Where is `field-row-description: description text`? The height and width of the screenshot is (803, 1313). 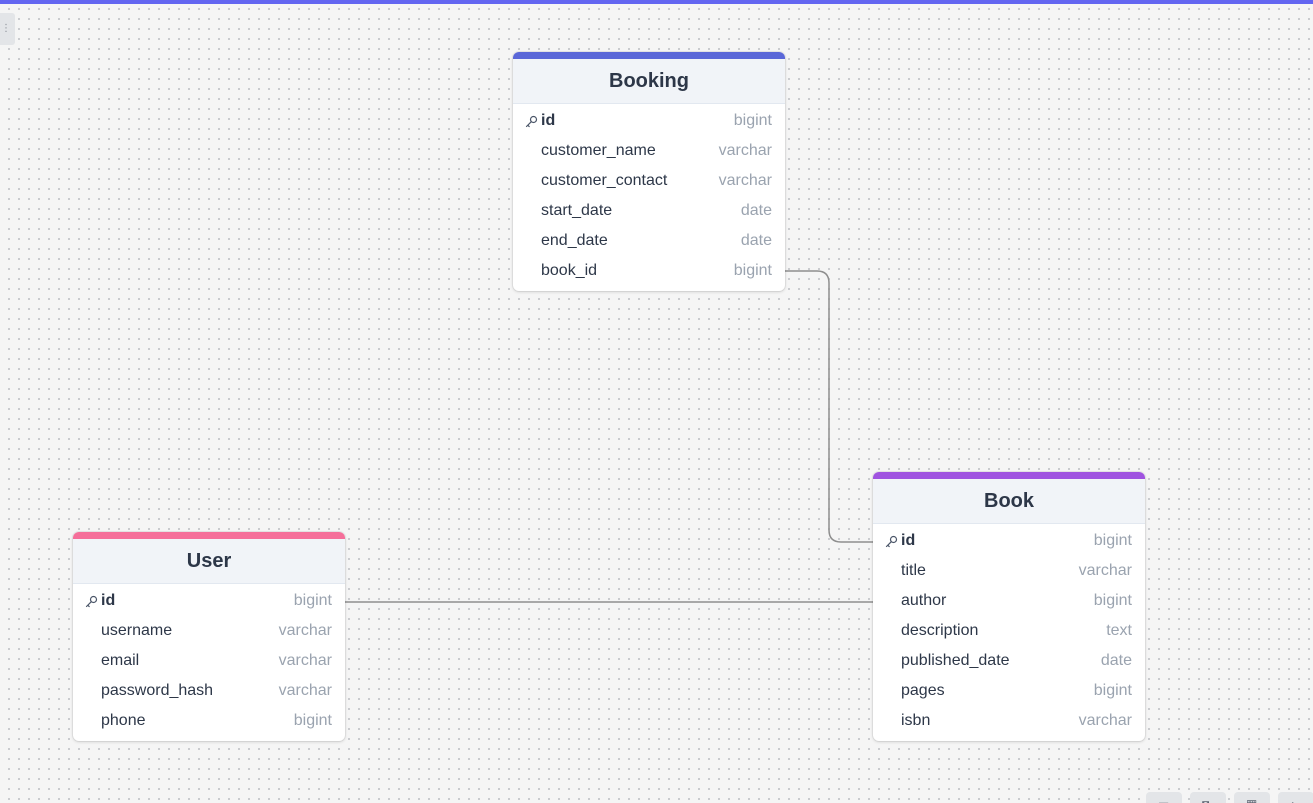
field-row-description: description text is located at coordinates (1009, 631).